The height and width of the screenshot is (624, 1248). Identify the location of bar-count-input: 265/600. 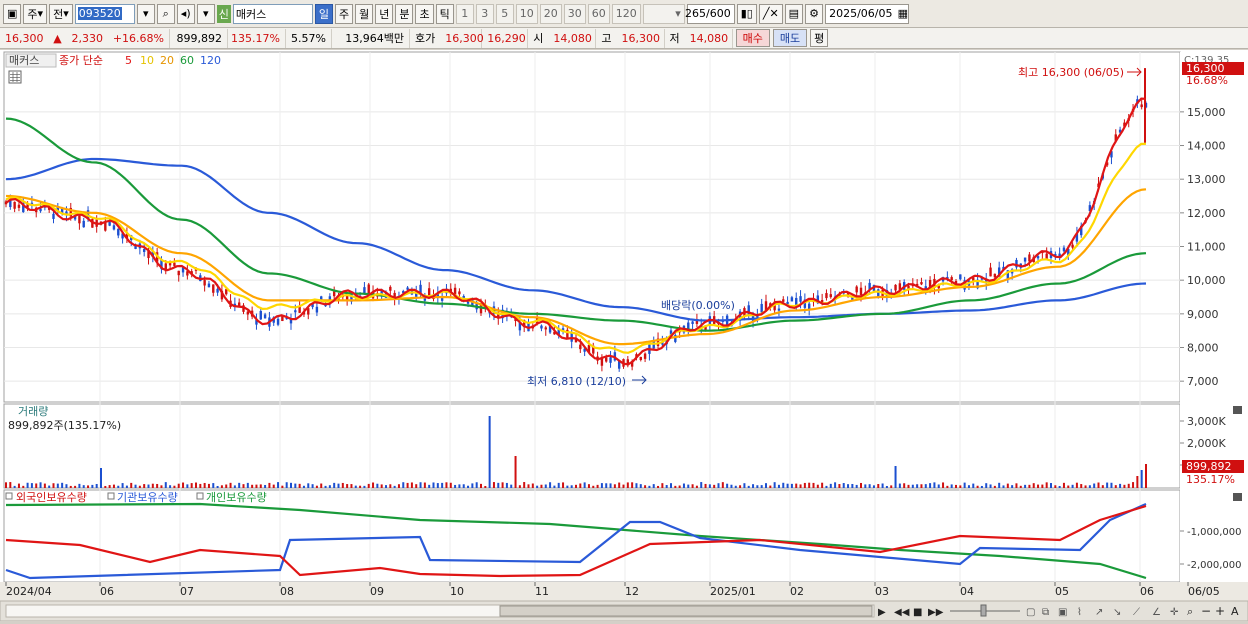
(710, 13).